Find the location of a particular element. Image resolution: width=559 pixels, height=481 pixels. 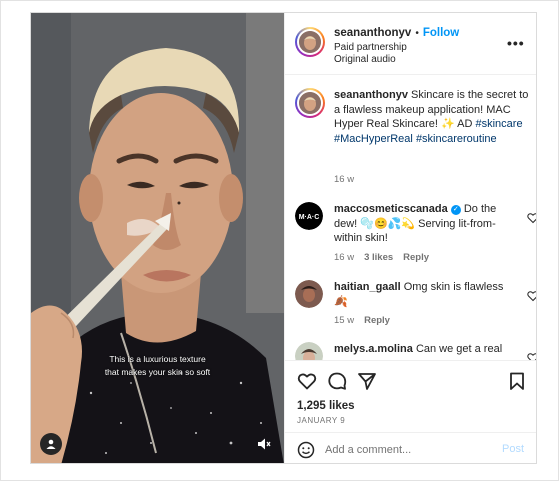

caption-avatar-image is located at coordinates (310, 103).